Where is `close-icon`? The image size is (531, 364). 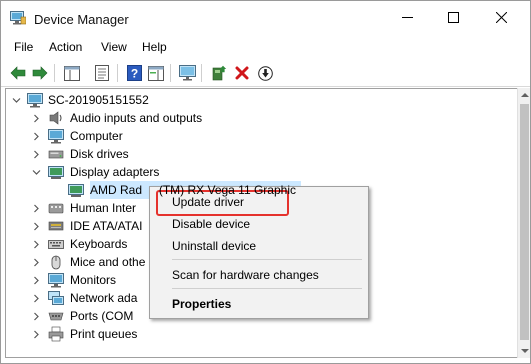 close-icon is located at coordinates (501, 17).